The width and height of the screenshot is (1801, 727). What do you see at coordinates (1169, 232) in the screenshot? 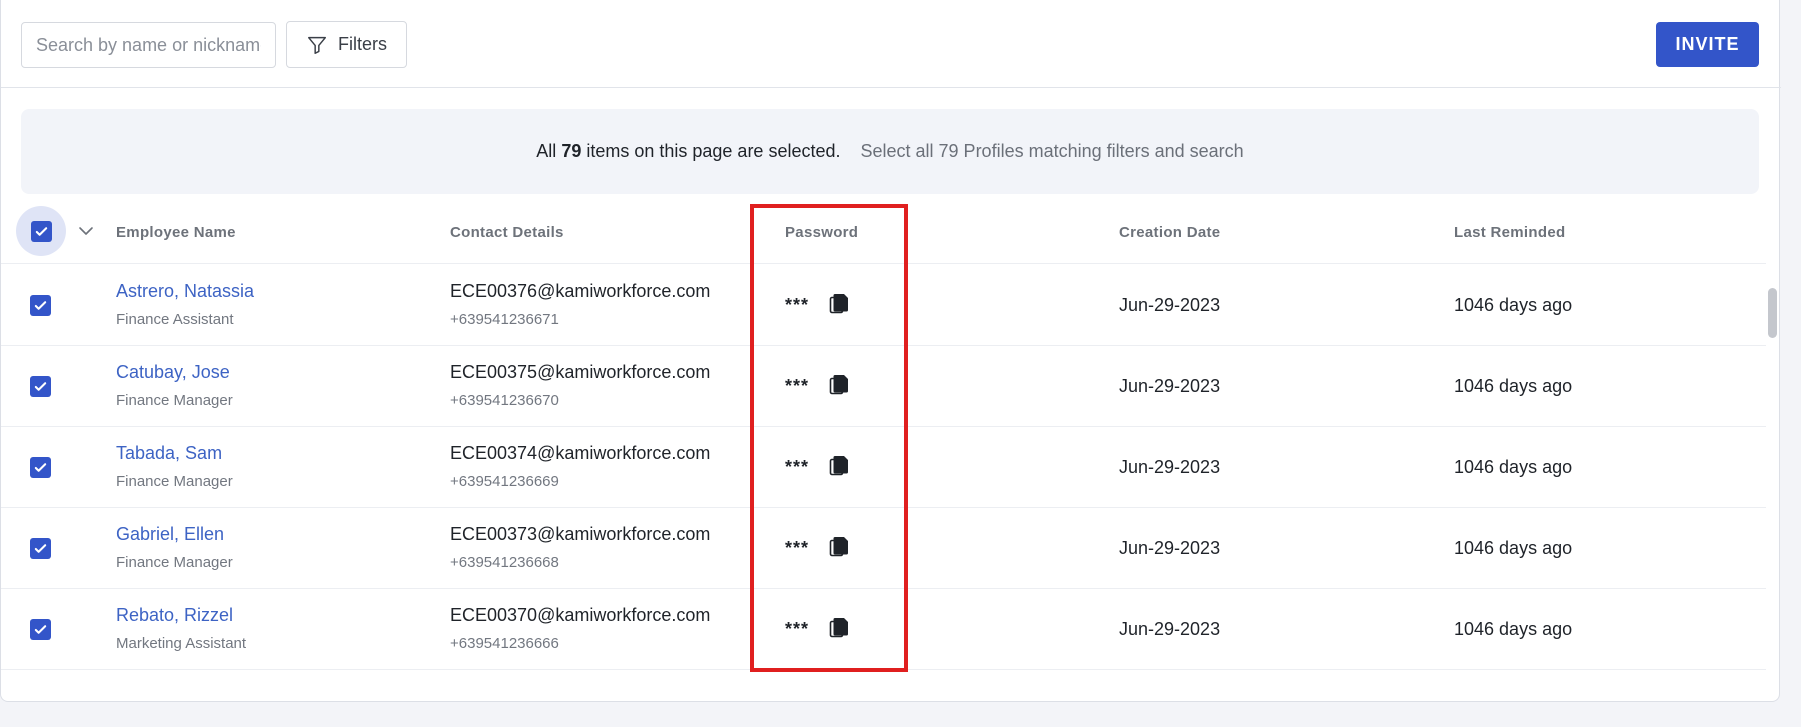
I see `column-header-creation-date: Creation Date` at bounding box center [1169, 232].